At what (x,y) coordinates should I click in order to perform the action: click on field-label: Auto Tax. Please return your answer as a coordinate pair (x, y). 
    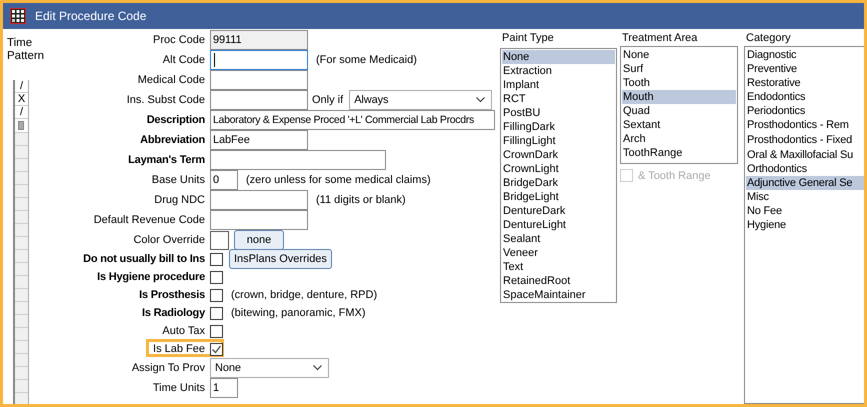
    Looking at the image, I should click on (183, 331).